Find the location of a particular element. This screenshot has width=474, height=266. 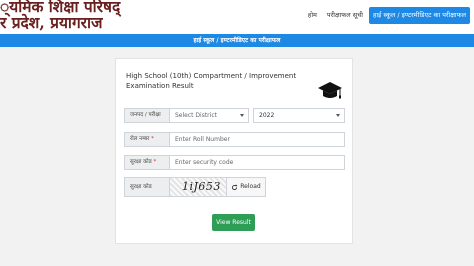

security-label: सुरक्षा कोड * is located at coordinates (146, 162).